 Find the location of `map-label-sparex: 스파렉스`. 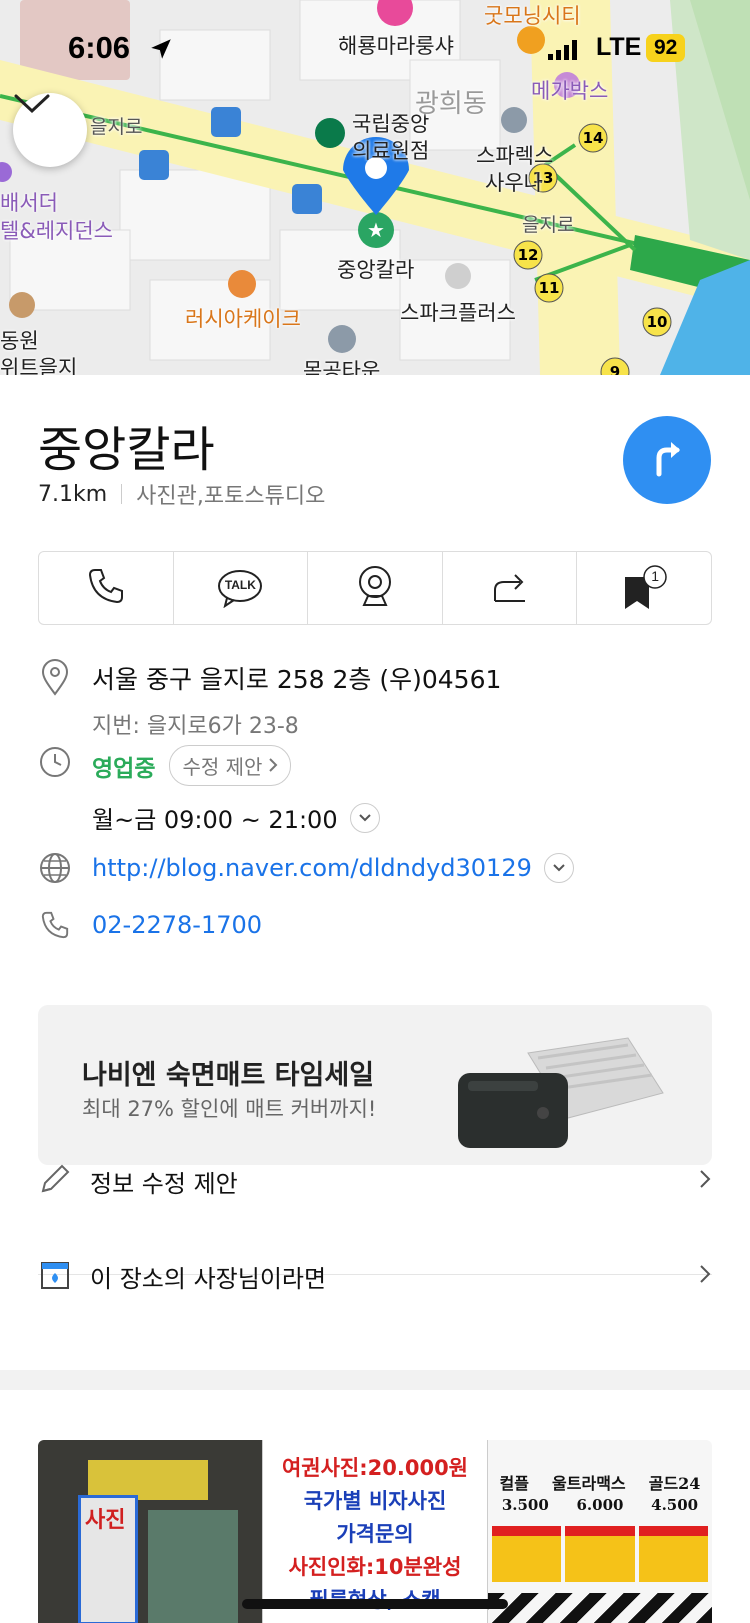

map-label-sparex: 스파렉스 is located at coordinates (514, 155).